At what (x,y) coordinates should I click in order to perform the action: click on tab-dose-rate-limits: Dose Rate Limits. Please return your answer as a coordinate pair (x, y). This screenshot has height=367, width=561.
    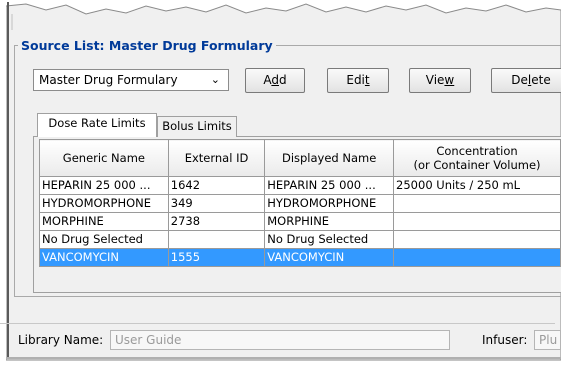
    Looking at the image, I should click on (97, 125).